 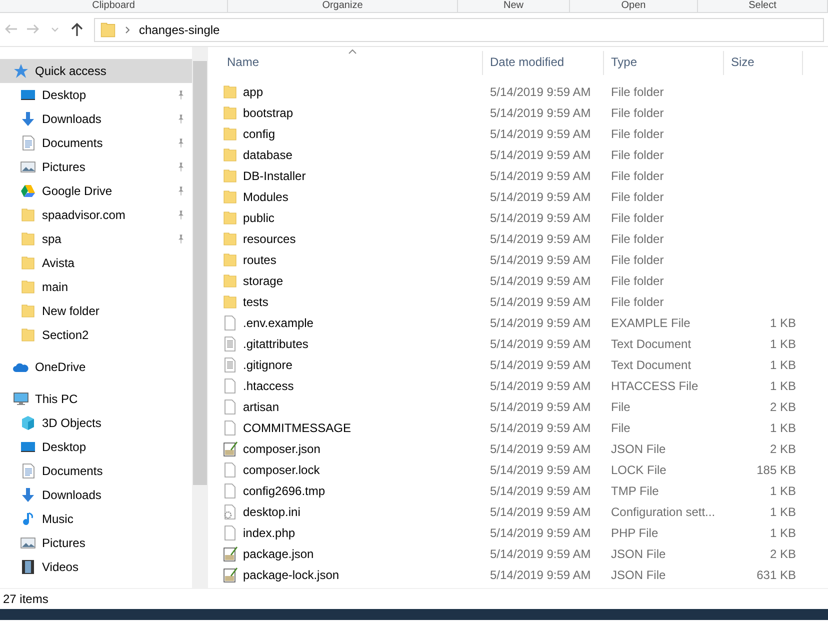 I want to click on file-name: package-lock.json, so click(x=291, y=575).